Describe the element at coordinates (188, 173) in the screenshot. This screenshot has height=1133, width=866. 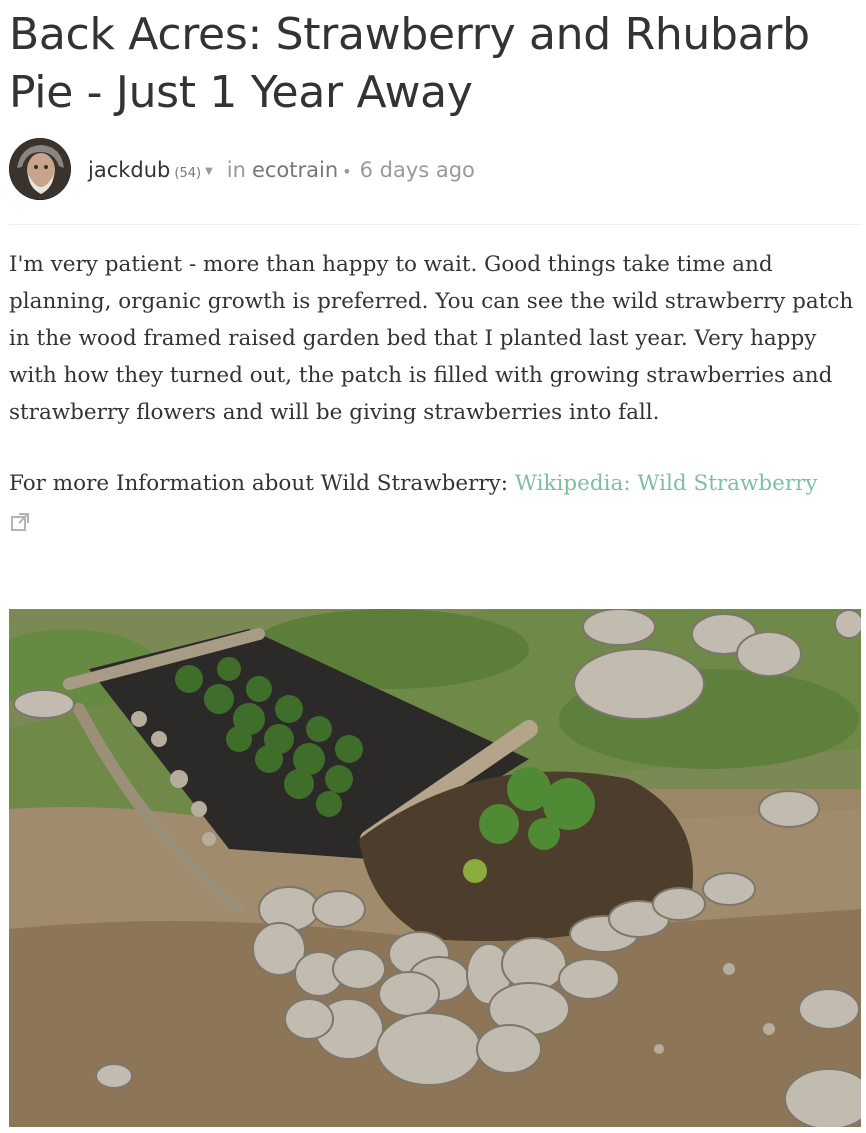
I see `author-reputation: (54)` at that location.